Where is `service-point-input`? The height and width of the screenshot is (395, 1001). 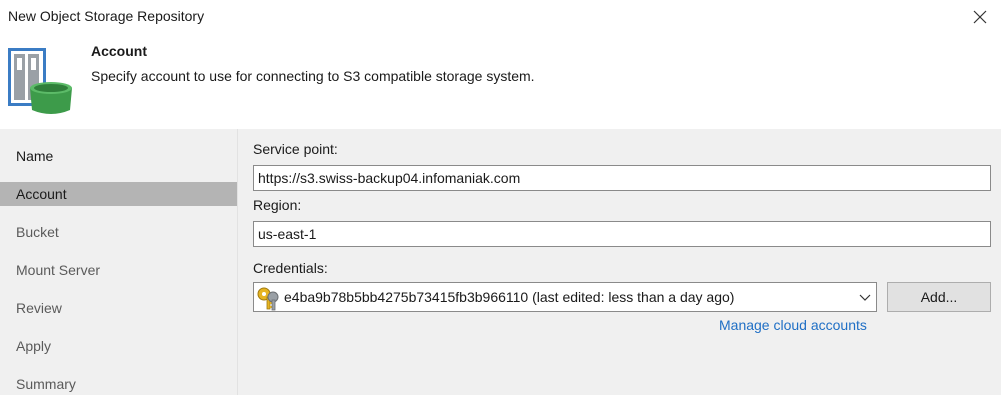
service-point-input is located at coordinates (622, 178).